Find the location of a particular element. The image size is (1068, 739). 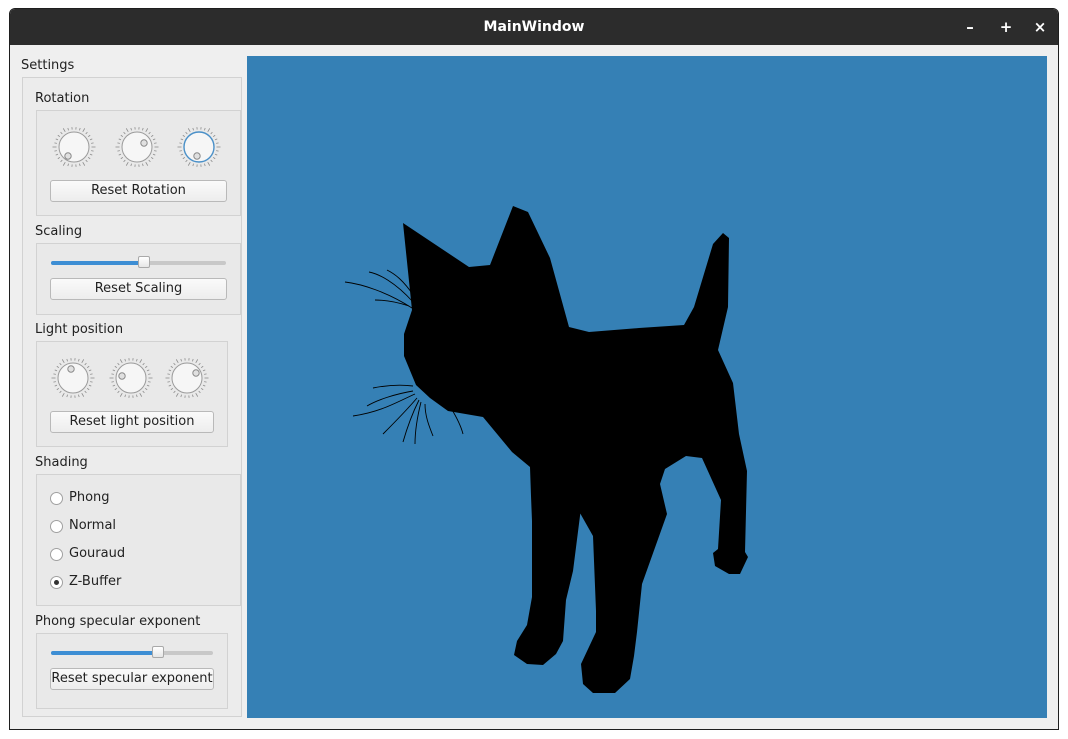

shading-title: Shading is located at coordinates (61, 462).